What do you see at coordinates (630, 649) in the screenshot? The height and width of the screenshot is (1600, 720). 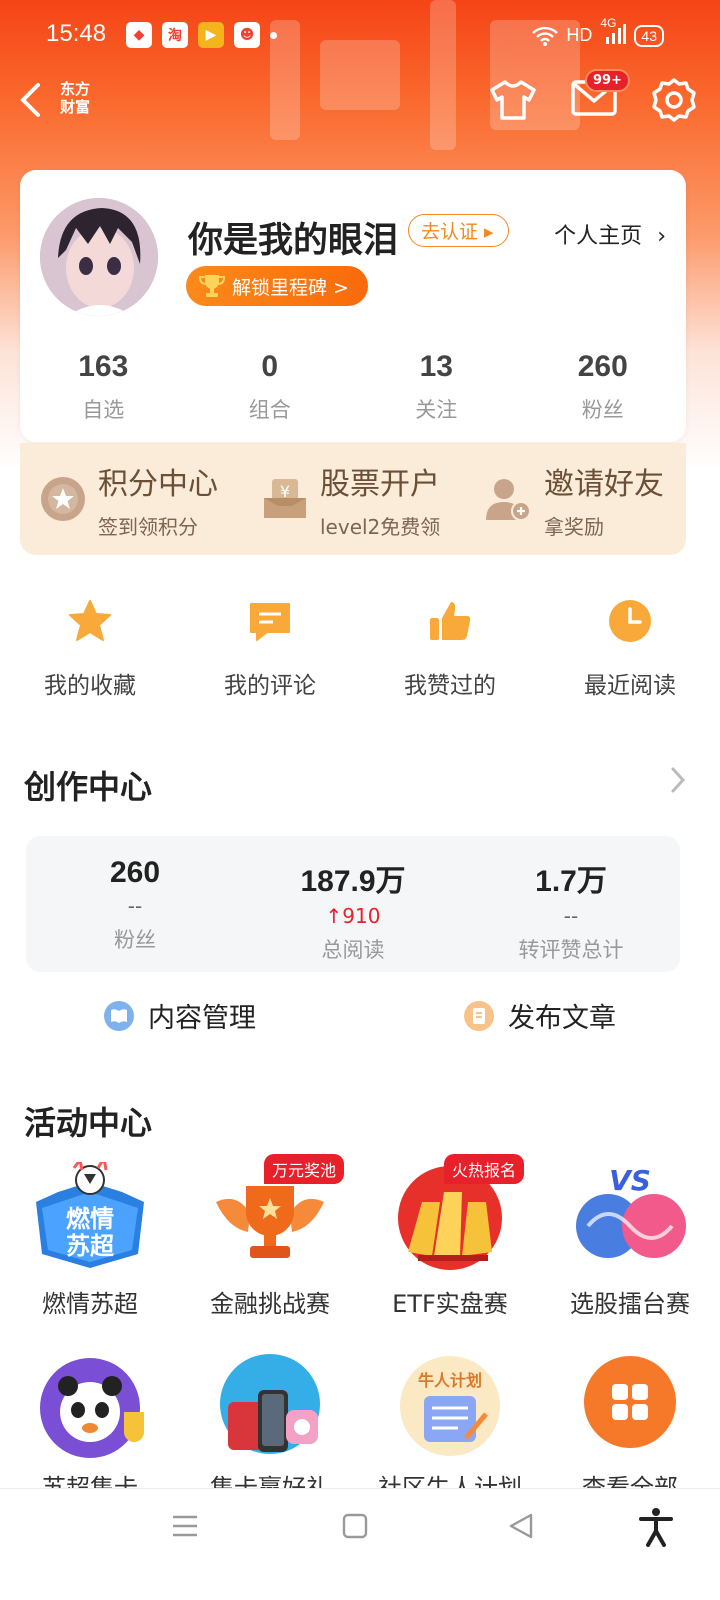 I see `recent-item: 最近阅读` at bounding box center [630, 649].